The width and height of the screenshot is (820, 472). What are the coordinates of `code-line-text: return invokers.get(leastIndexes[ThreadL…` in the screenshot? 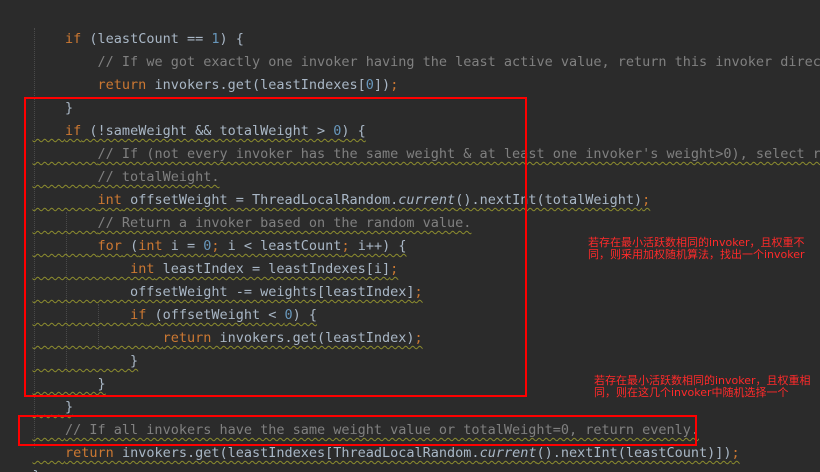 It's located at (402, 453).